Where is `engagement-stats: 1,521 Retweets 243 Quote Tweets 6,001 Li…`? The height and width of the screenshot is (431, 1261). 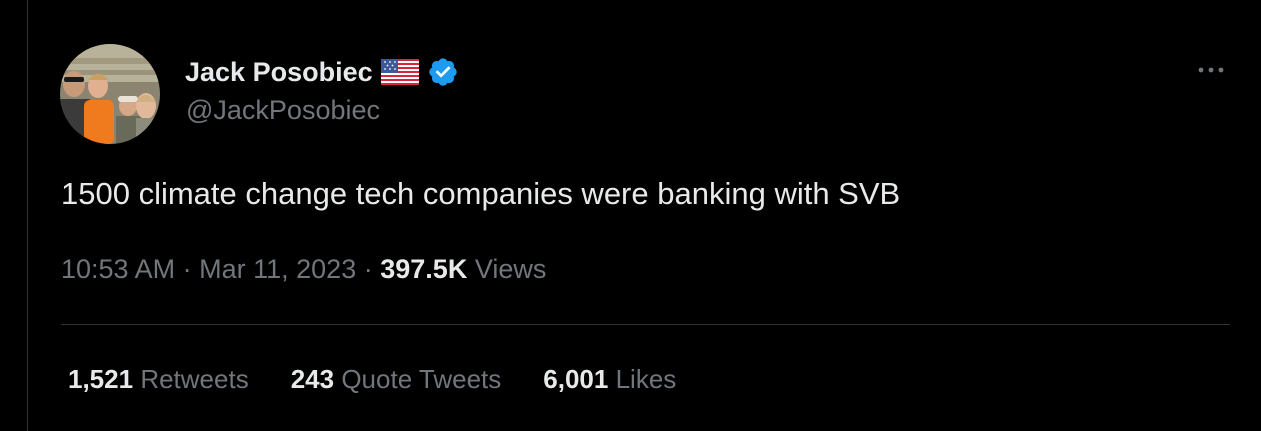 engagement-stats: 1,521 Retweets 243 Quote Tweets 6,001 Li… is located at coordinates (372, 379).